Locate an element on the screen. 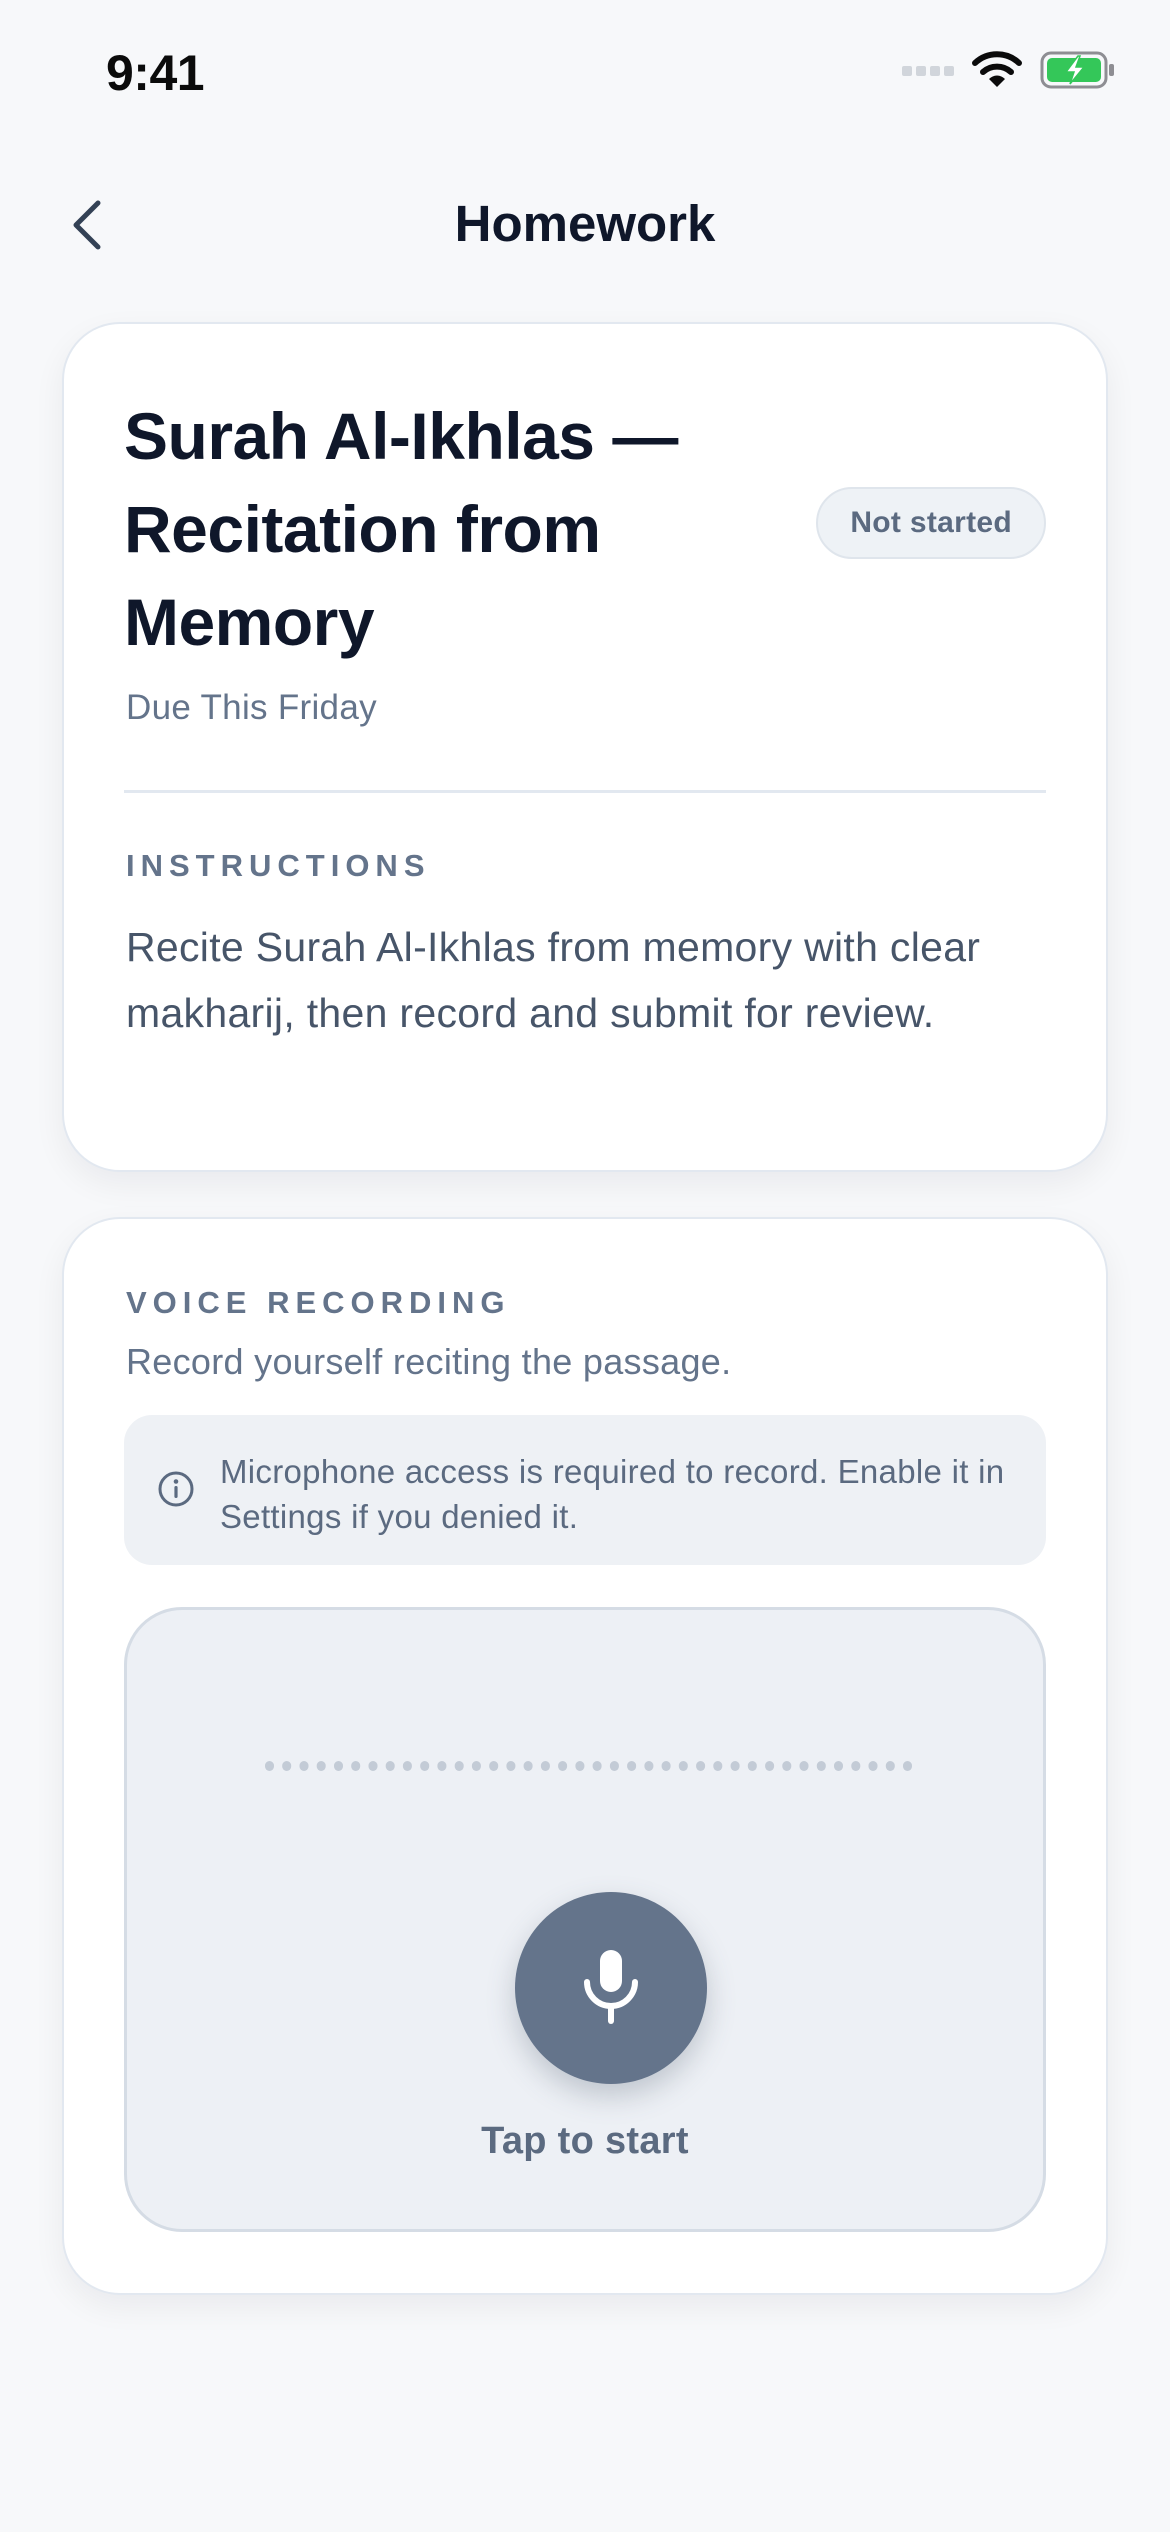 The width and height of the screenshot is (1170, 2532). battery-charging-icon is located at coordinates (1077, 70).